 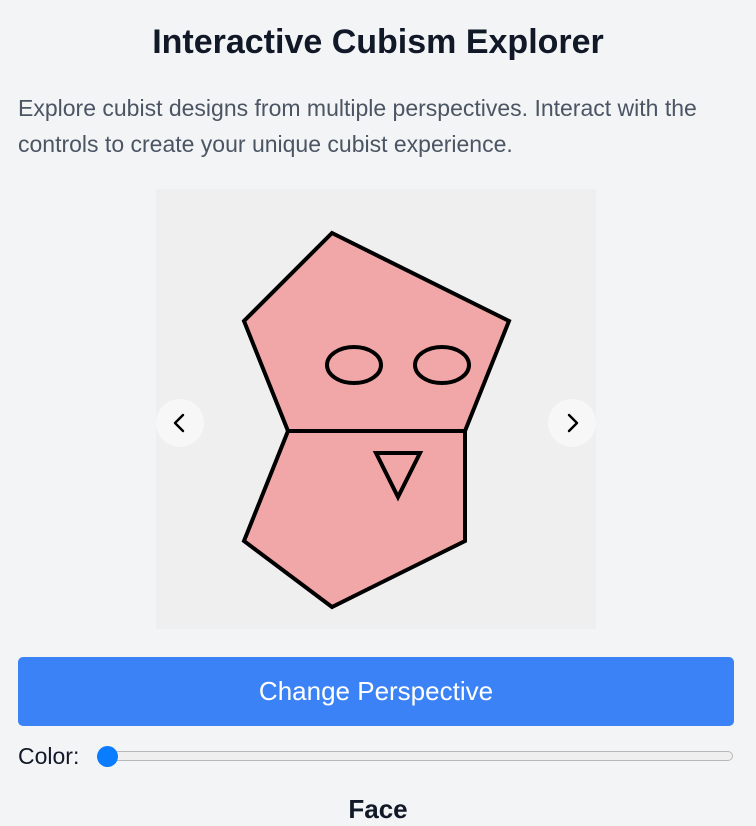 What do you see at coordinates (376, 691) in the screenshot?
I see `change-perspective-button: Change Perspective` at bounding box center [376, 691].